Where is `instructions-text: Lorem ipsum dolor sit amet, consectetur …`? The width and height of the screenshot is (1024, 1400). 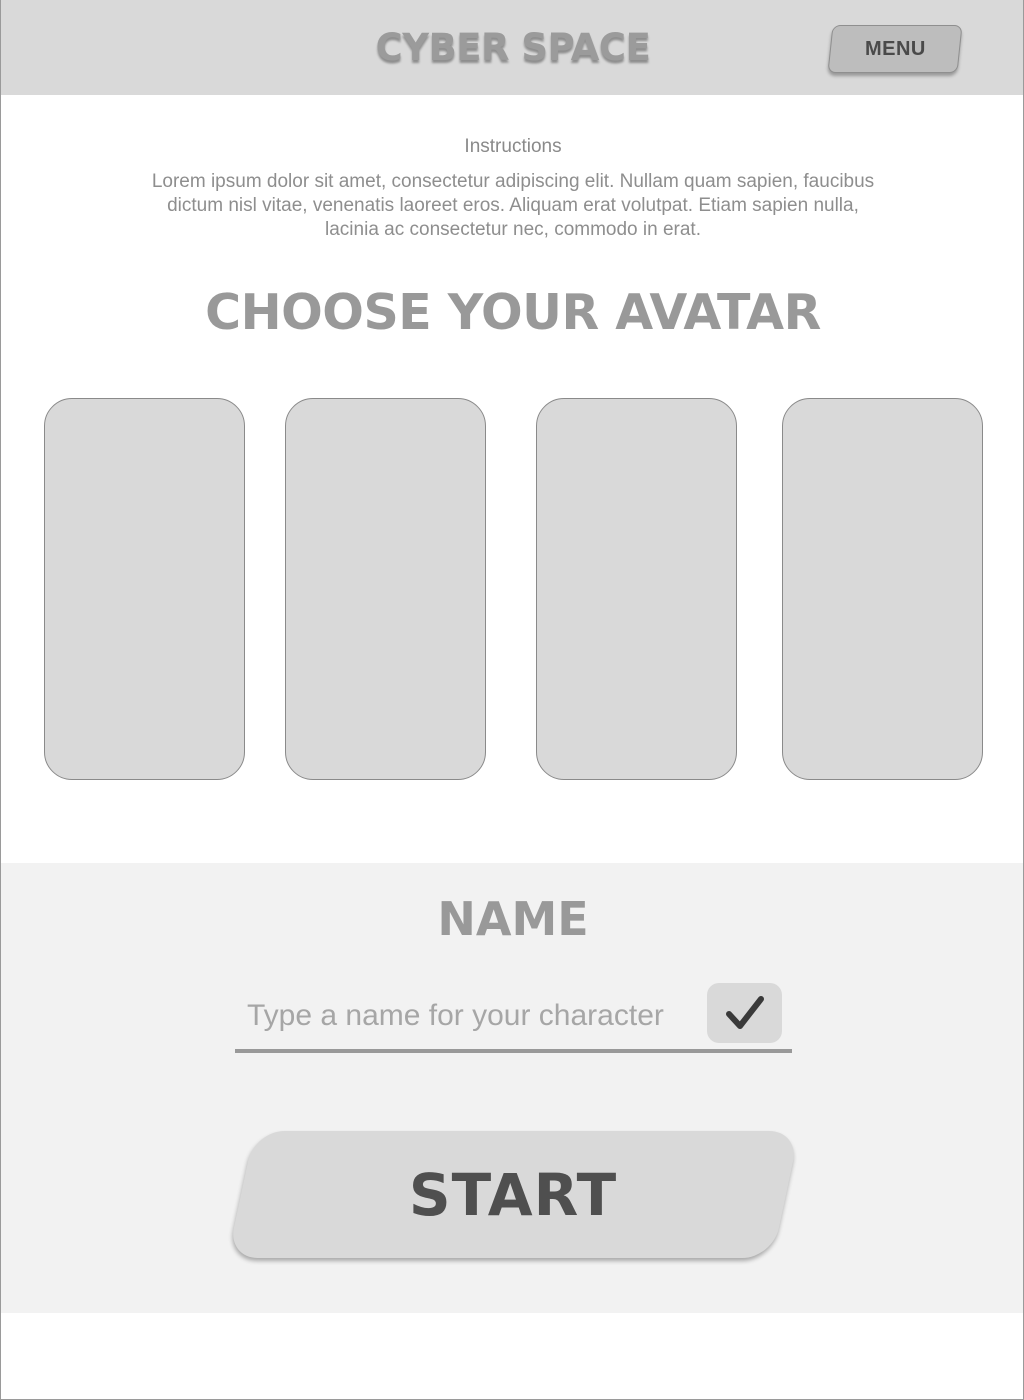 instructions-text: Lorem ipsum dolor sit amet, consectetur … is located at coordinates (513, 205).